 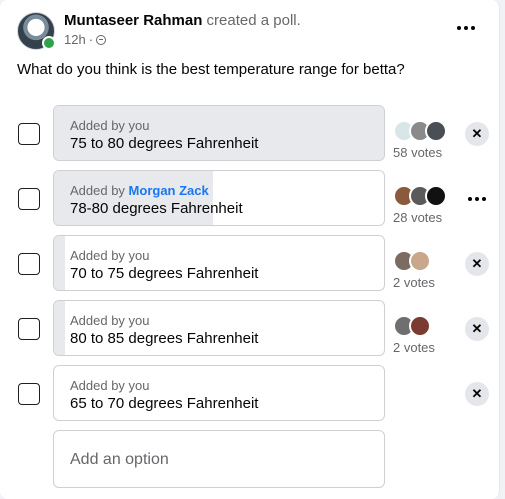 I want to click on added-by-prefix: Added by, so click(x=99, y=190).